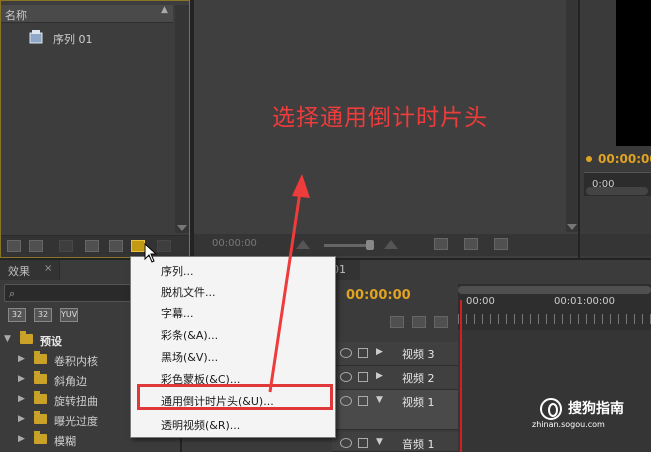 The image size is (651, 452). Describe the element at coordinates (76, 421) in the screenshot. I see `effects-tree-label: 曝光过度` at that location.